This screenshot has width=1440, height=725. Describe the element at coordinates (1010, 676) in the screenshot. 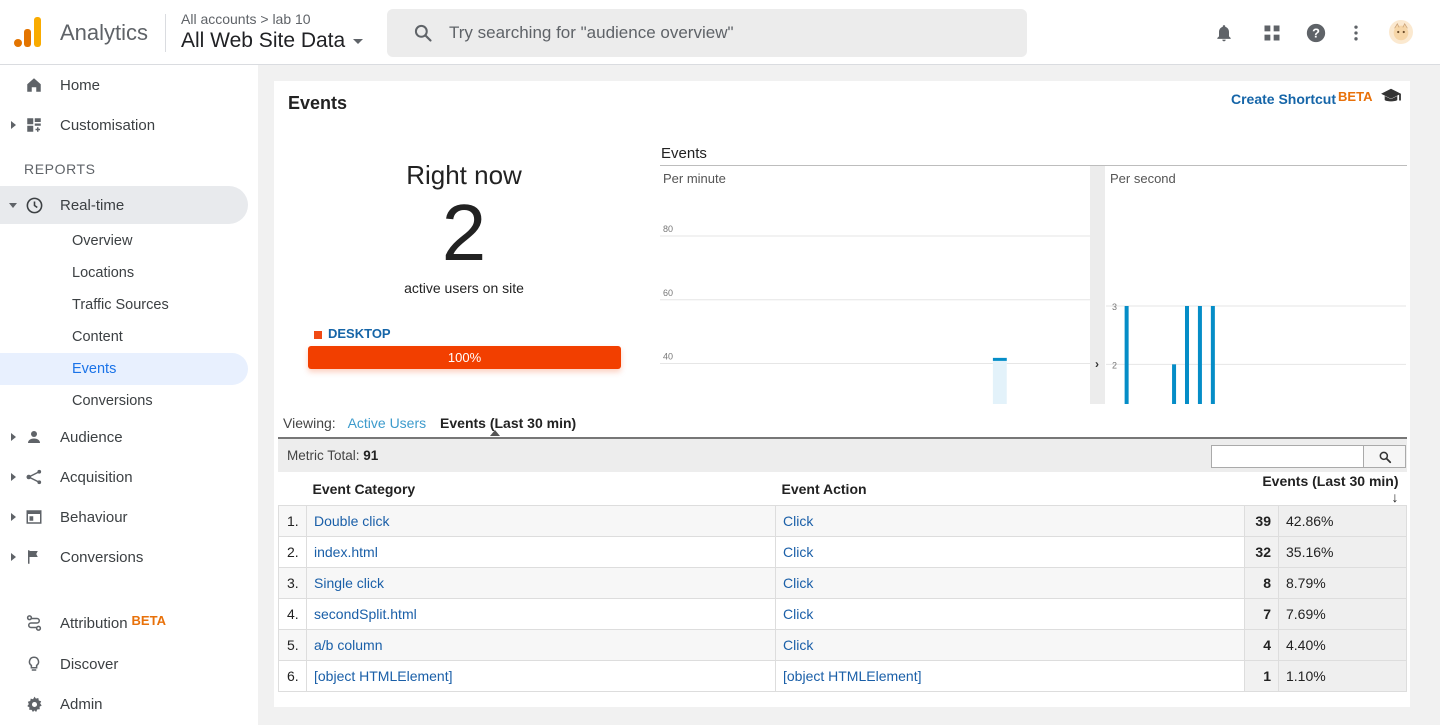

I see `event-action-link: [object HTMLElement]` at that location.